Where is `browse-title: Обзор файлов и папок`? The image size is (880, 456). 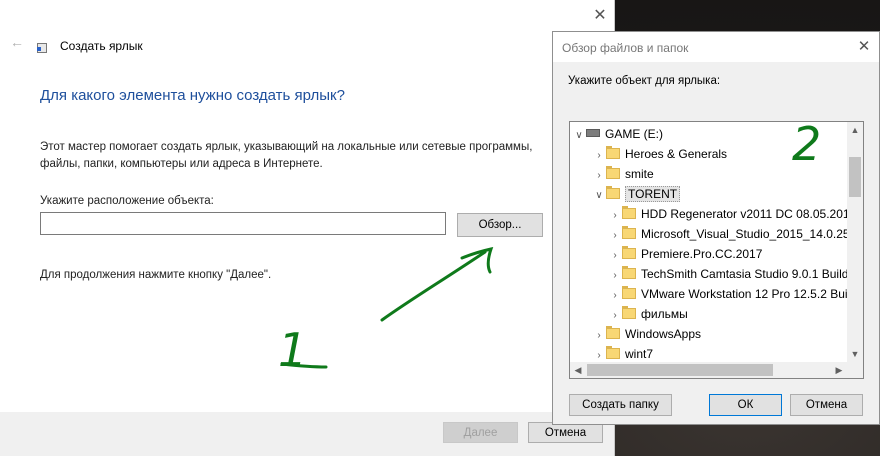 browse-title: Обзор файлов и папок is located at coordinates (625, 48).